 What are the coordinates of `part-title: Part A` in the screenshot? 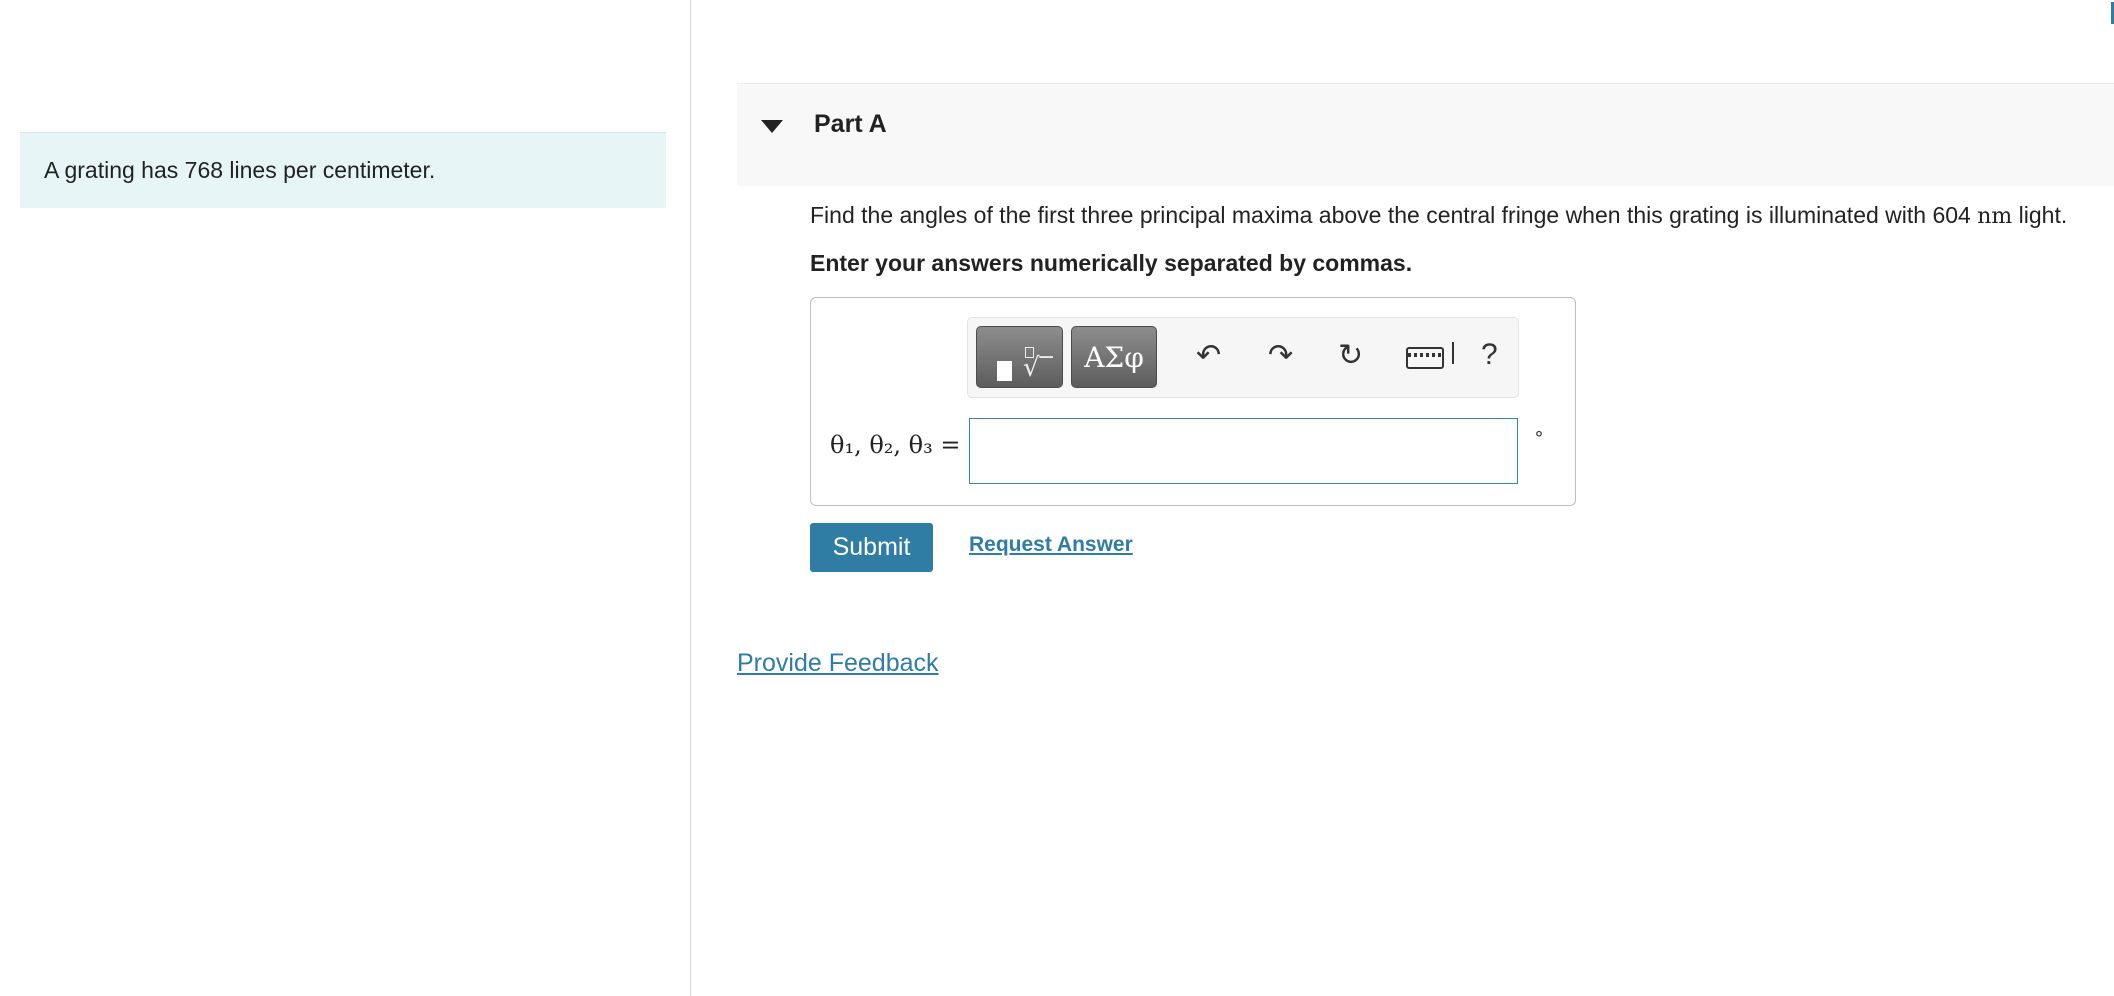 It's located at (850, 124).